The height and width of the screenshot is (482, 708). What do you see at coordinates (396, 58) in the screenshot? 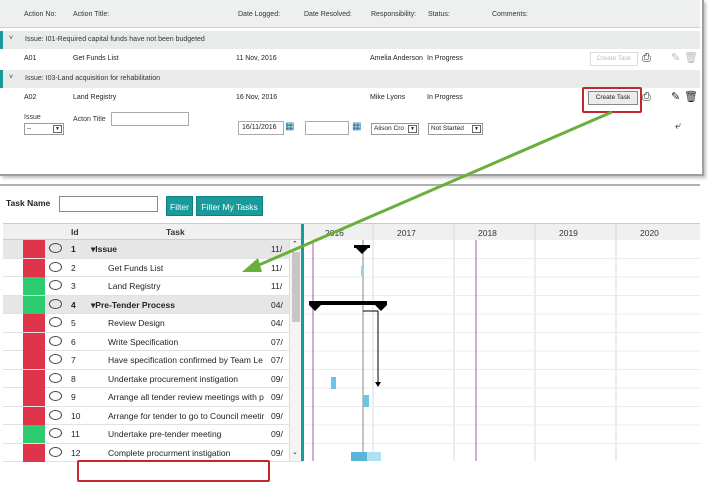
I see `responsibility: Amelia Anderson` at bounding box center [396, 58].